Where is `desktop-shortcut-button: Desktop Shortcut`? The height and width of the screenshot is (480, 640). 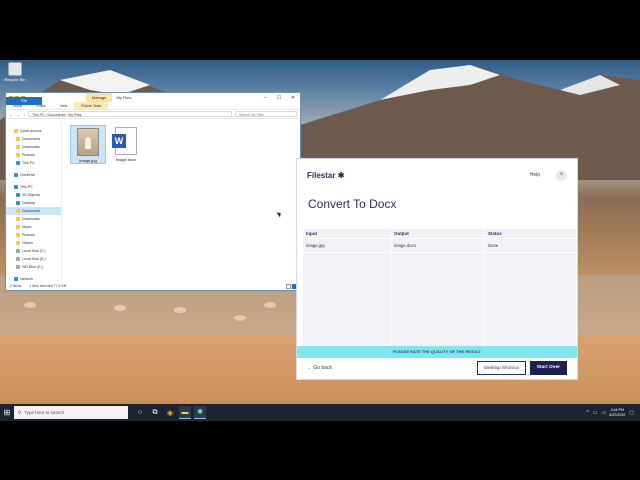
desktop-shortcut-button: Desktop Shortcut is located at coordinates (501, 368).